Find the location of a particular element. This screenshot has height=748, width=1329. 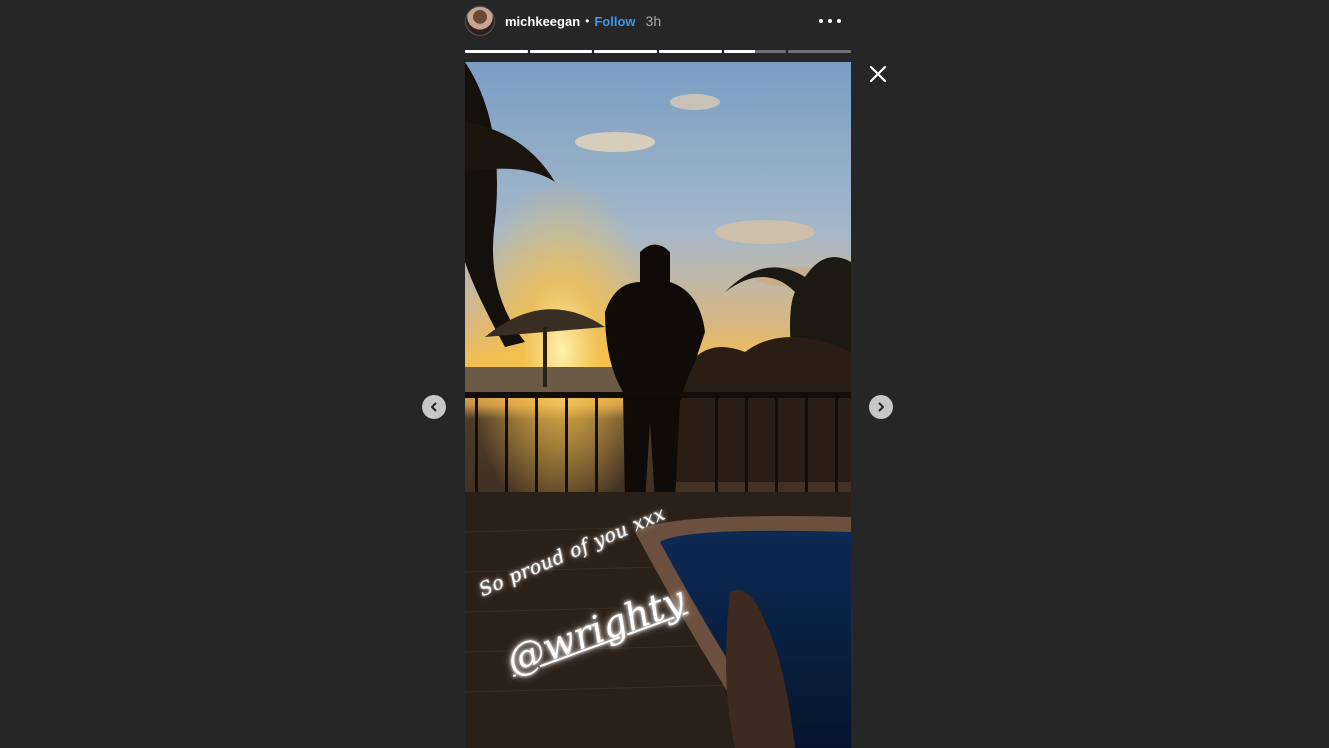

username: michkeegan is located at coordinates (542, 21).